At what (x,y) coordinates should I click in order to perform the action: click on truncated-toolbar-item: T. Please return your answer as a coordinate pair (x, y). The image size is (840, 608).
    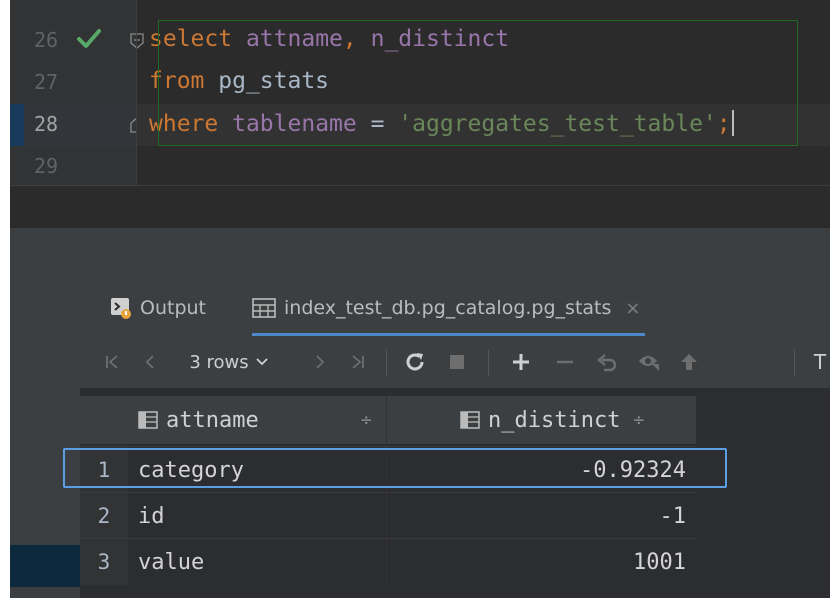
    Looking at the image, I should click on (820, 362).